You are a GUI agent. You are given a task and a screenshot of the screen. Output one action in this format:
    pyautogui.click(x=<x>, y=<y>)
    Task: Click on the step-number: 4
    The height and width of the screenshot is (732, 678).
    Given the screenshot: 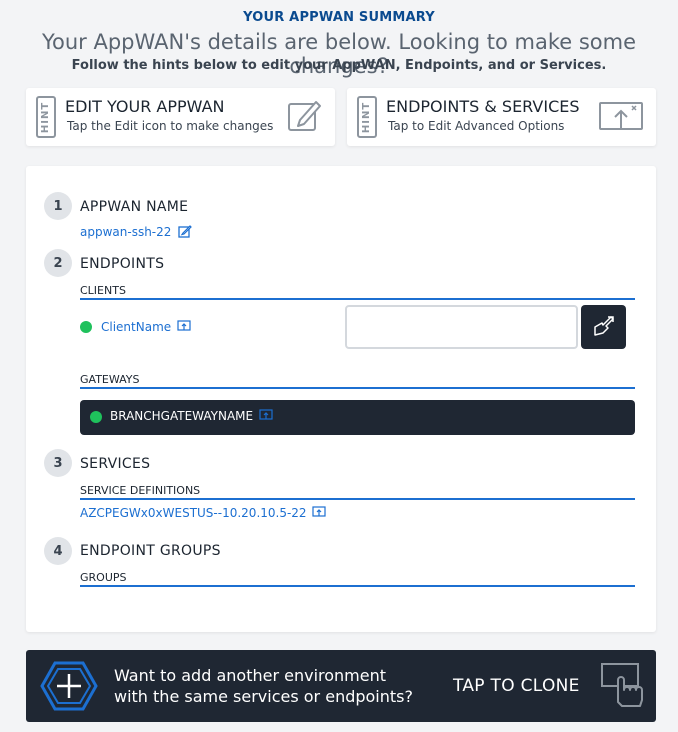 What is the action you would take?
    pyautogui.click(x=58, y=551)
    